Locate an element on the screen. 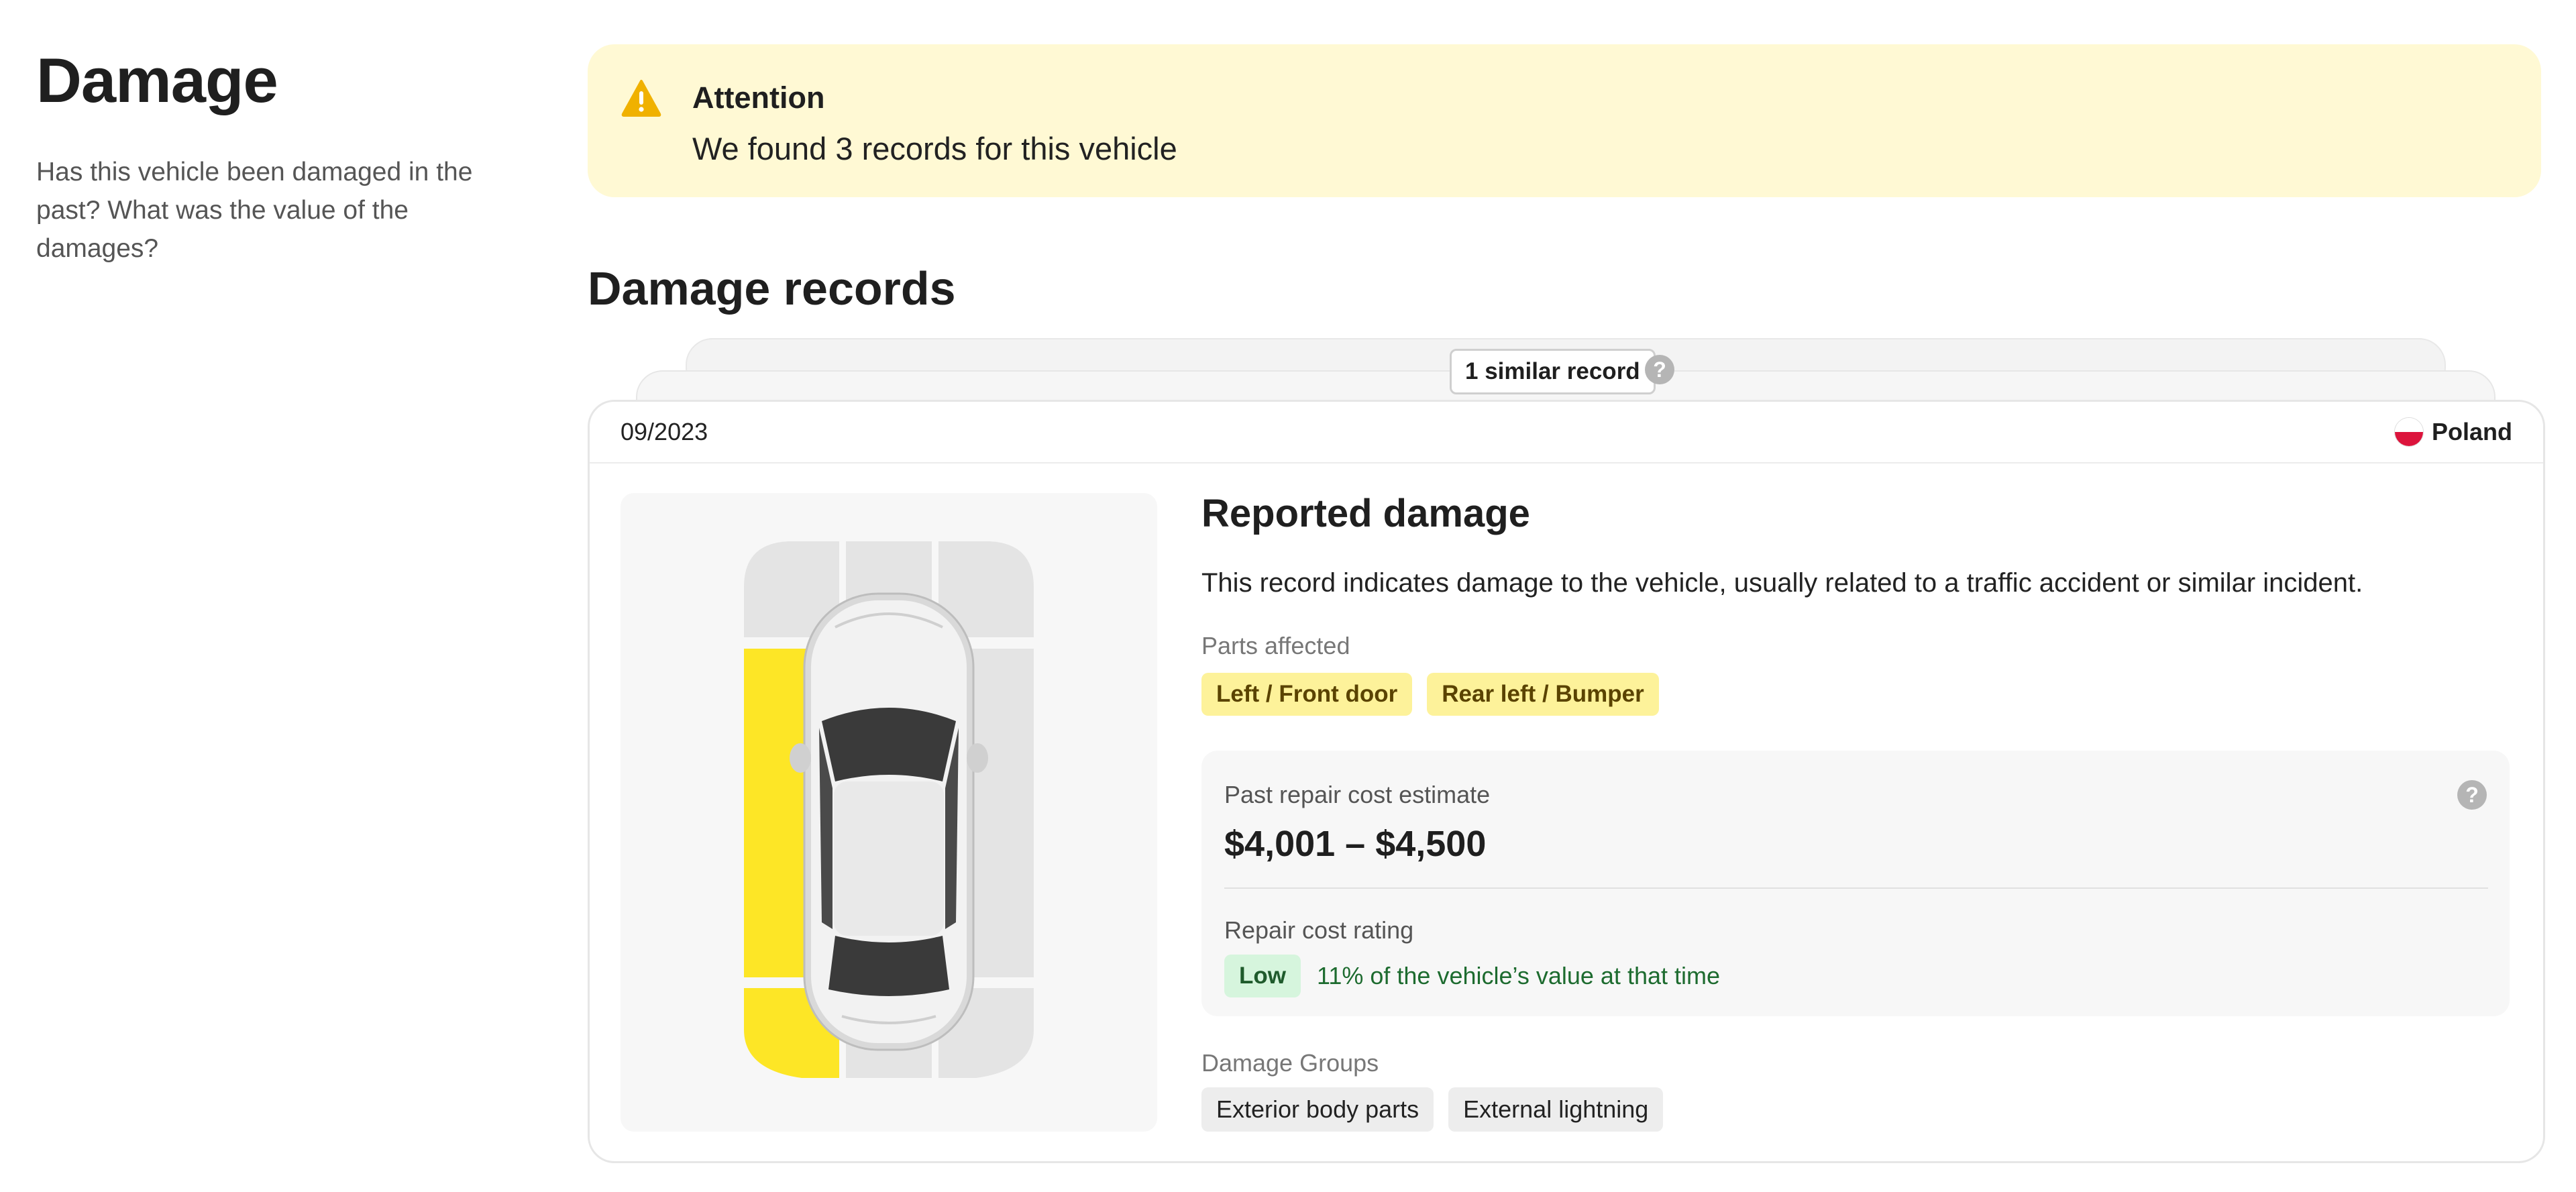  parts-affected-label: Parts affected is located at coordinates (1275, 645).